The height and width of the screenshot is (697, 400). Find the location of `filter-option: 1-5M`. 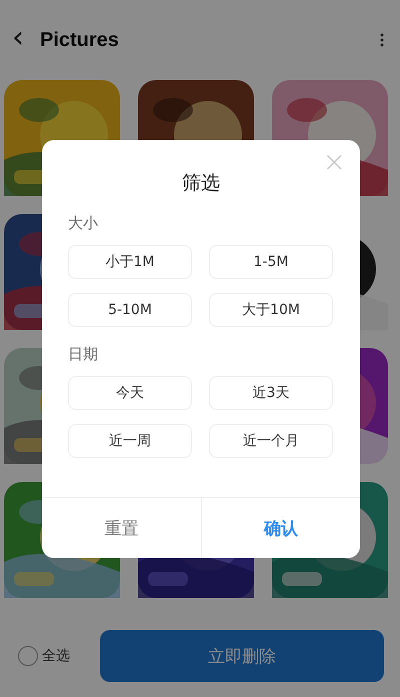

filter-option: 1-5M is located at coordinates (271, 262).